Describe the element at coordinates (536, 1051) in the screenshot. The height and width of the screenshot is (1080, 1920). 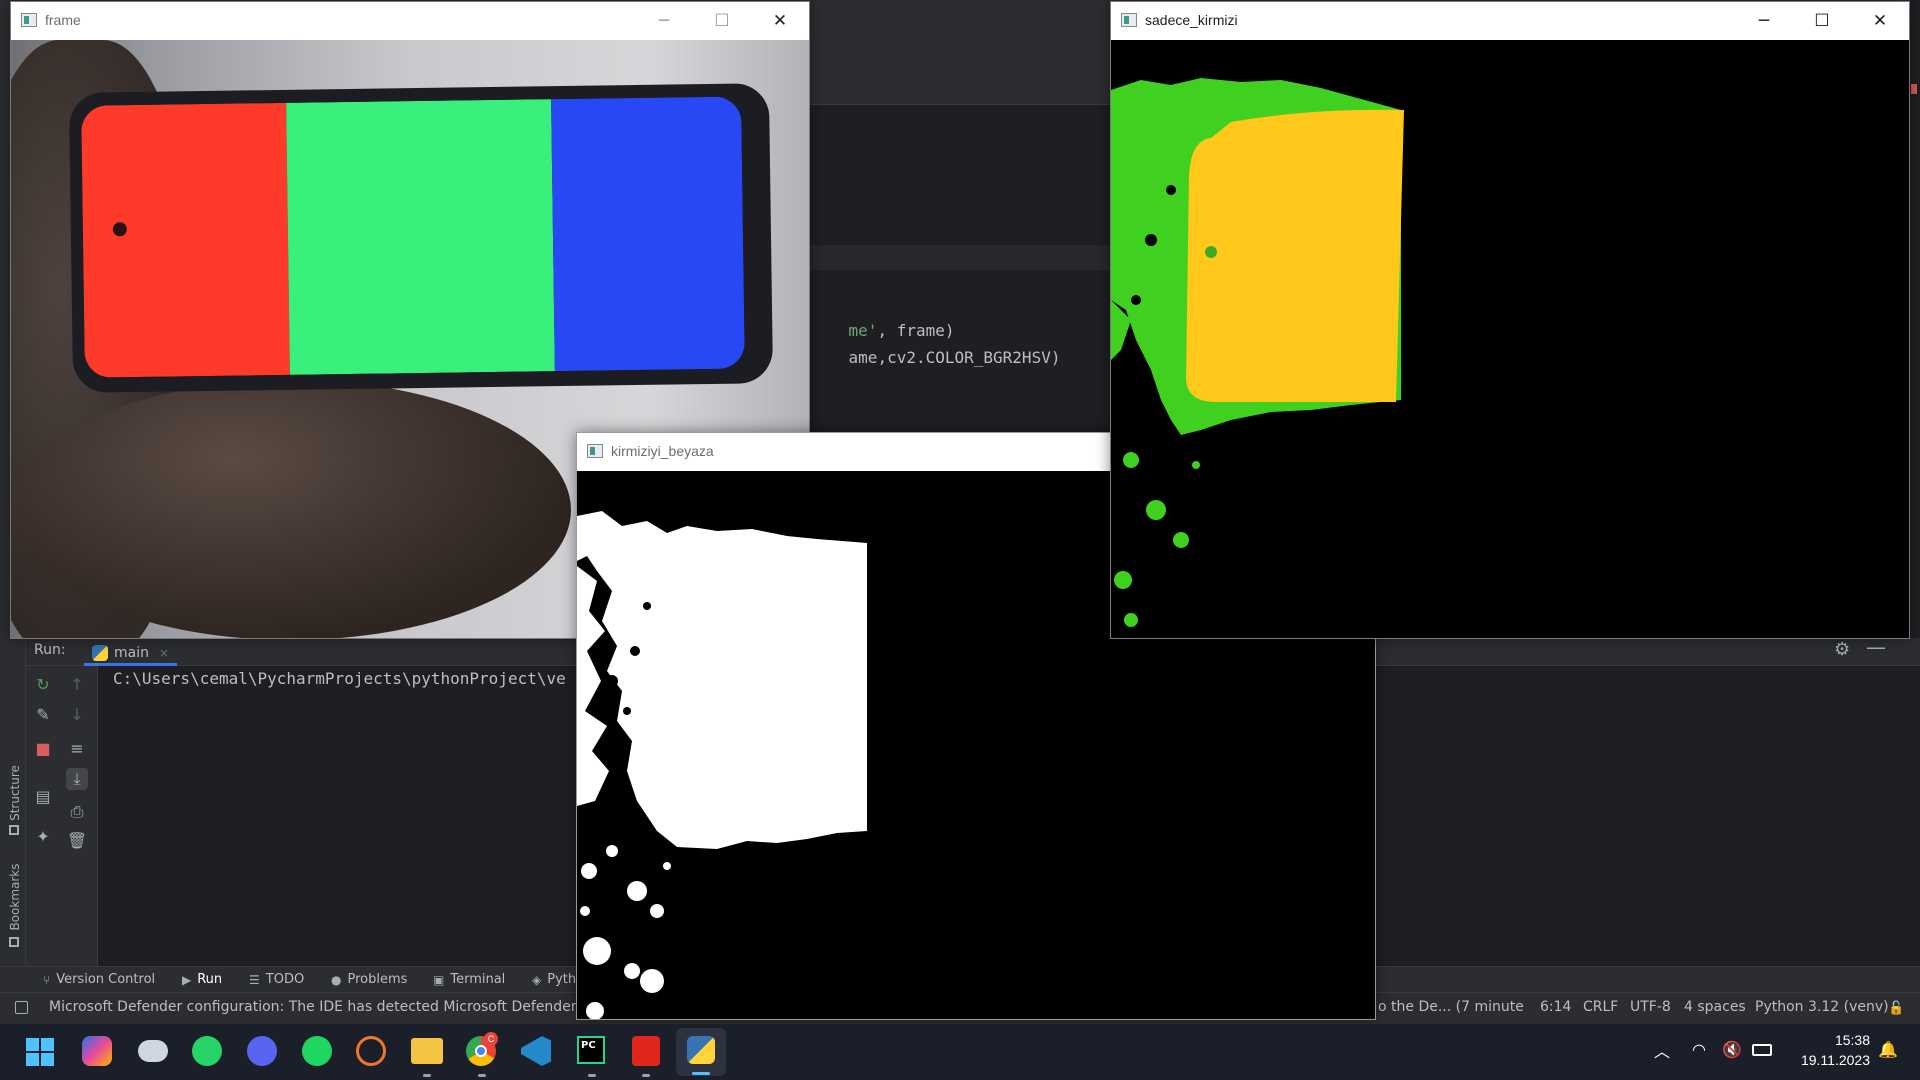
I see `vscode-icon` at that location.